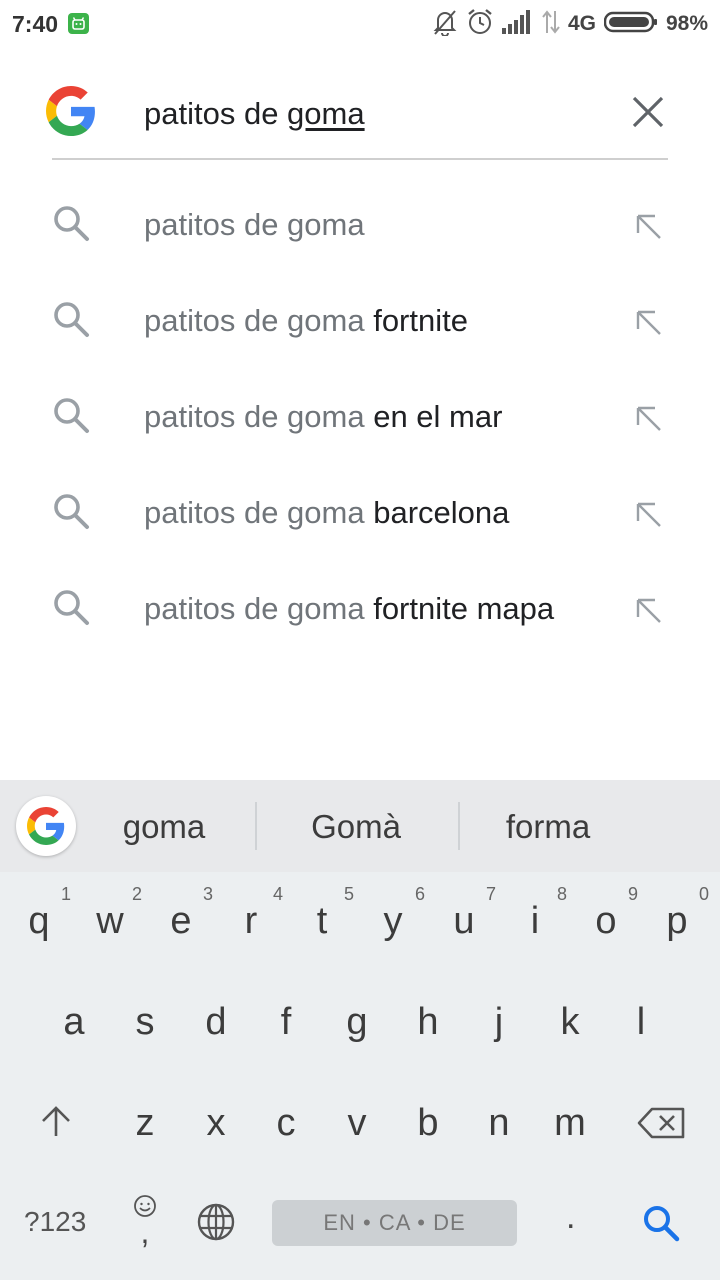  I want to click on key-n: n, so click(499, 1124).